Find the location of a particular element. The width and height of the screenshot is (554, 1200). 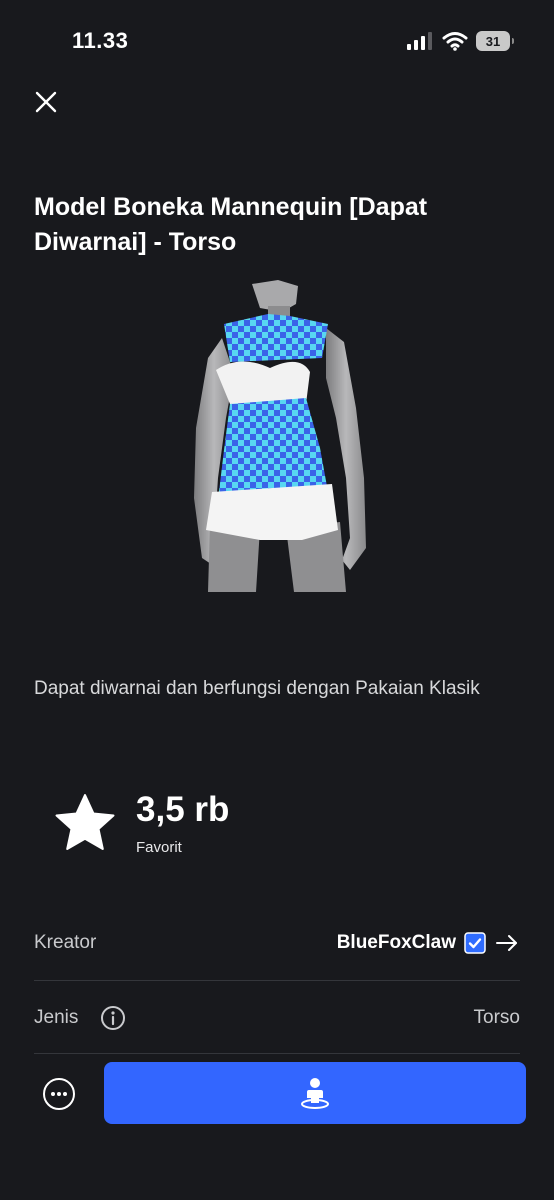

creator-name: BlueFoxClaw is located at coordinates (396, 943).